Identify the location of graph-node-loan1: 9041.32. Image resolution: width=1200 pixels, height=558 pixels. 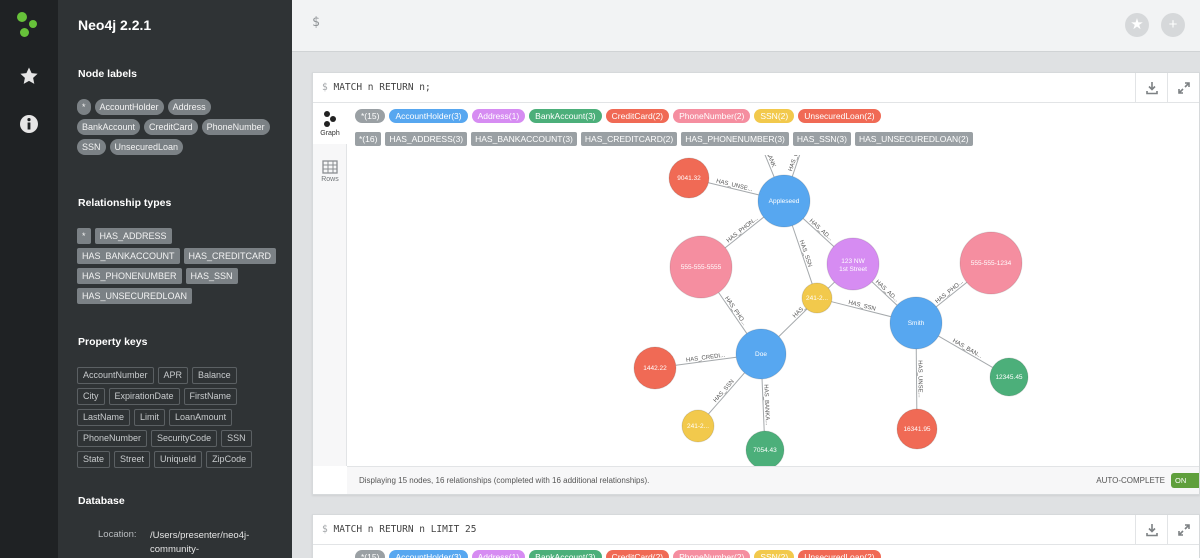
(689, 178).